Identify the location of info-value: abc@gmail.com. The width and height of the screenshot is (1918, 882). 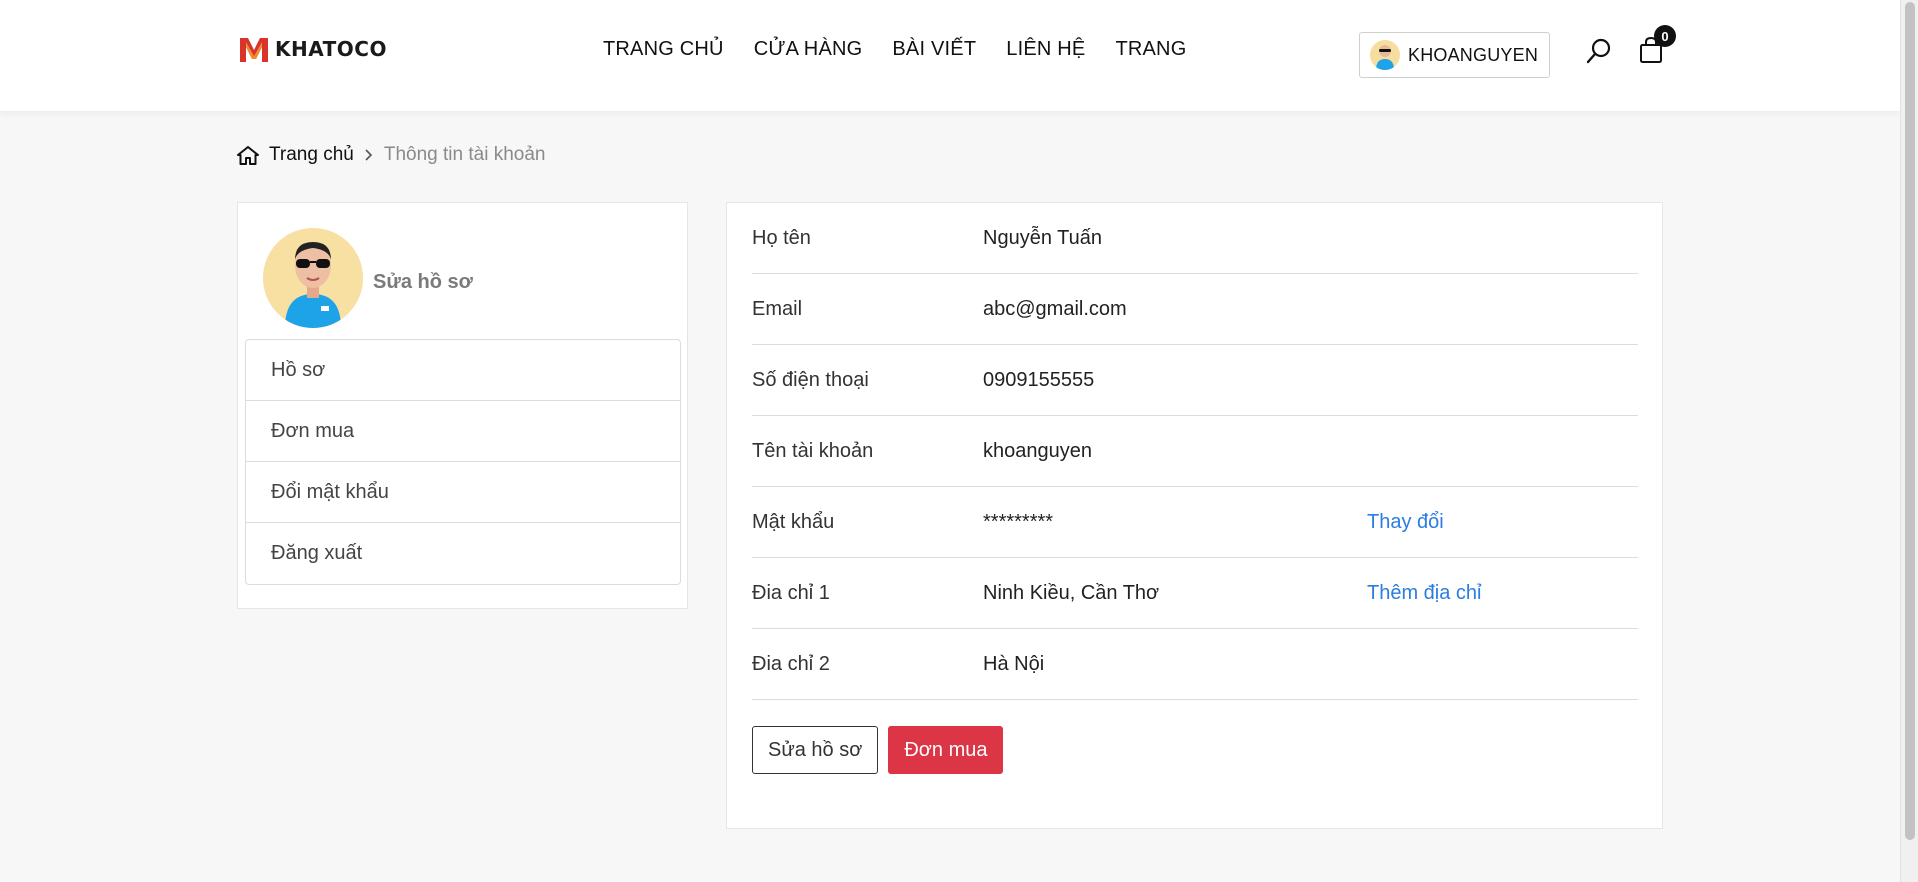
(1055, 308).